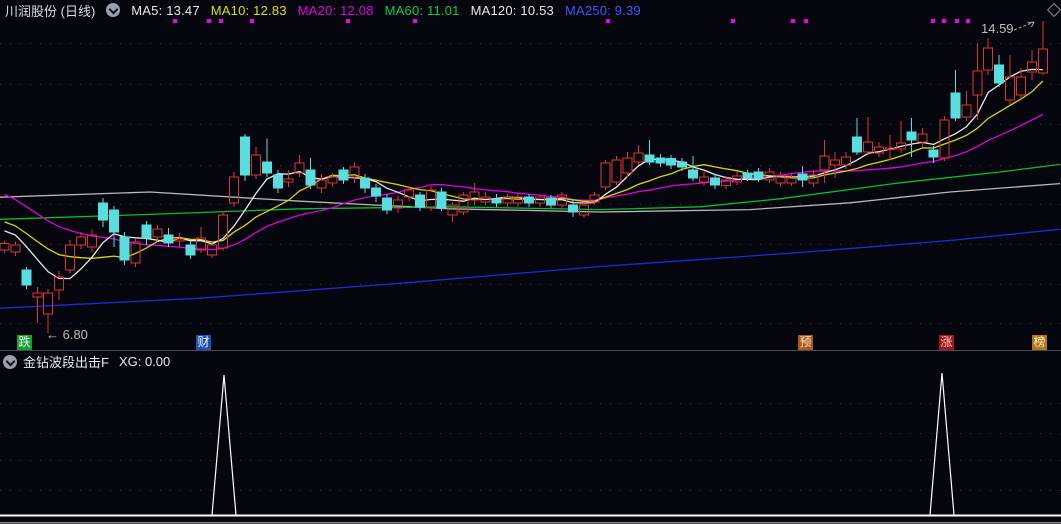  What do you see at coordinates (602, 10) in the screenshot?
I see `ma-label-ma250: MA250: 9.39` at bounding box center [602, 10].